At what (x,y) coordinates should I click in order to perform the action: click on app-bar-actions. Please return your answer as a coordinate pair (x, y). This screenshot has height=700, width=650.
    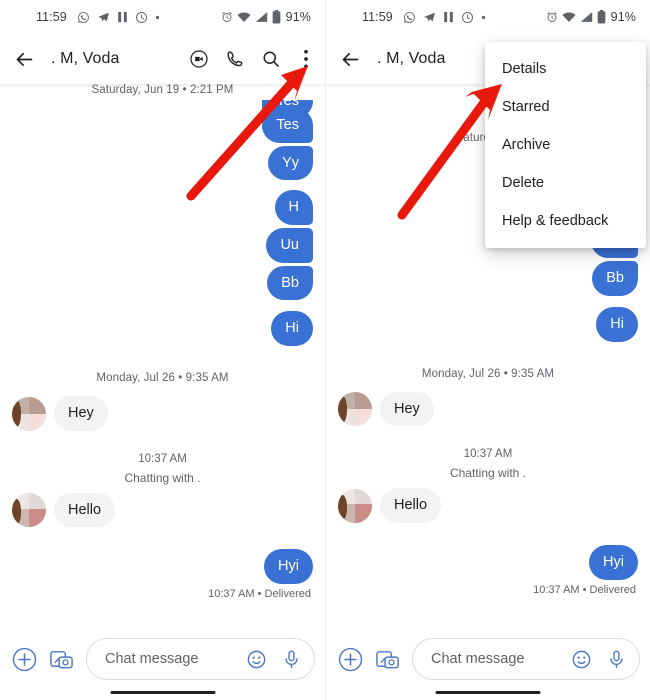
    Looking at the image, I should click on (252, 59).